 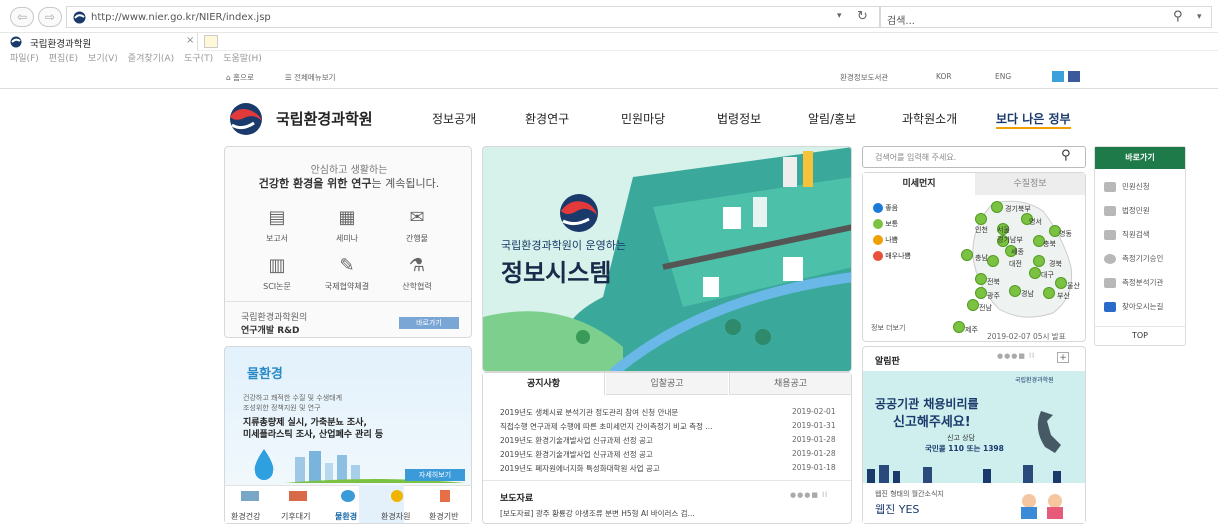 I want to click on tab-water-env: 물환경, so click(x=346, y=516).